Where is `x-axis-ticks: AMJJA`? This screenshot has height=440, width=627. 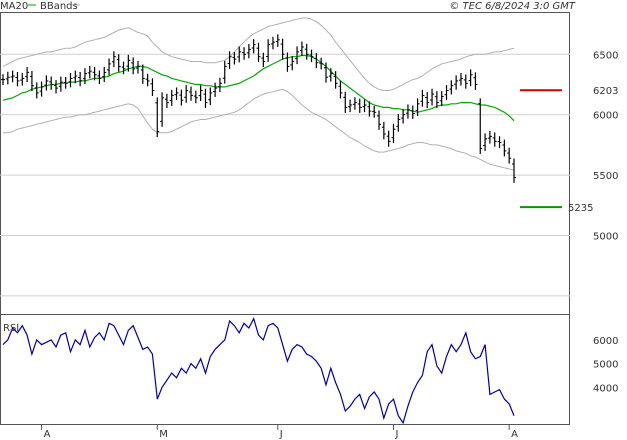
x-axis-ticks: AMJJA is located at coordinates (279, 432).